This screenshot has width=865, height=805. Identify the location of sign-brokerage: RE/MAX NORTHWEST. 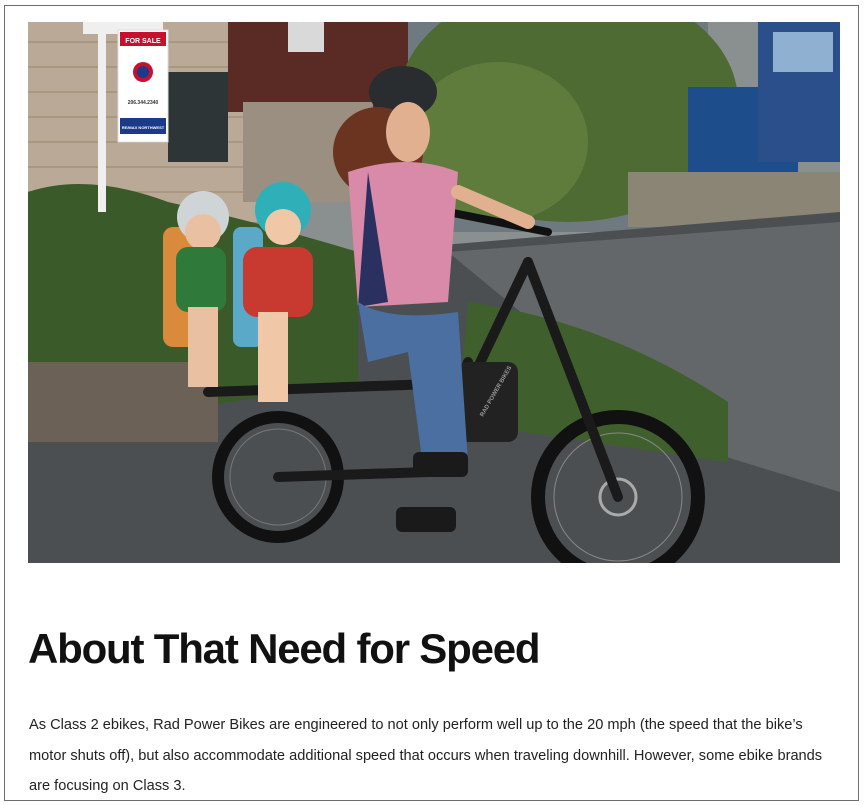
(143, 127).